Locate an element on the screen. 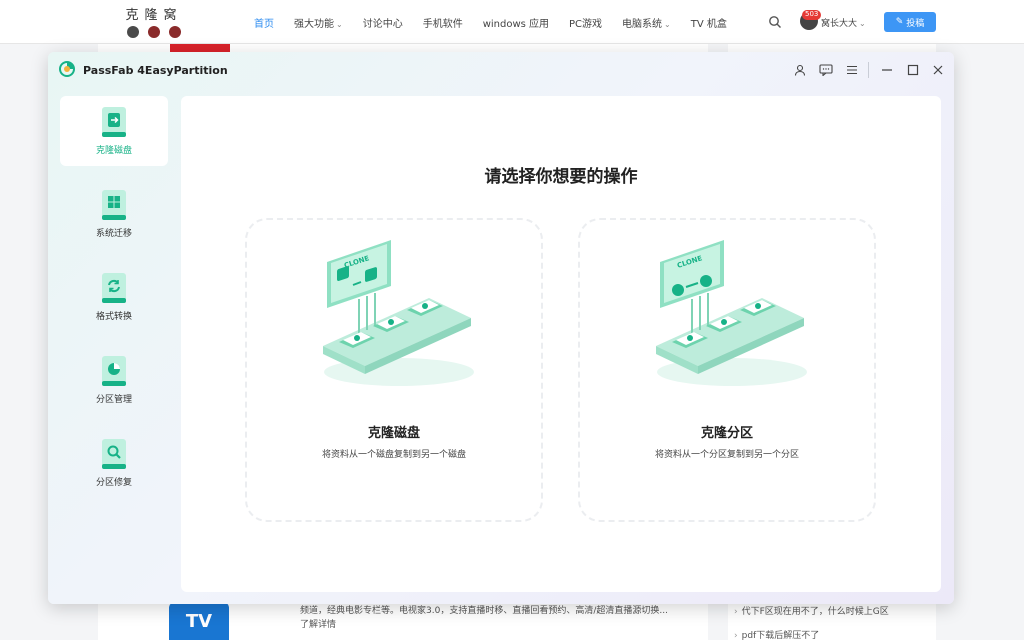 This screenshot has height=640, width=1024. feedback-icon is located at coordinates (826, 70).